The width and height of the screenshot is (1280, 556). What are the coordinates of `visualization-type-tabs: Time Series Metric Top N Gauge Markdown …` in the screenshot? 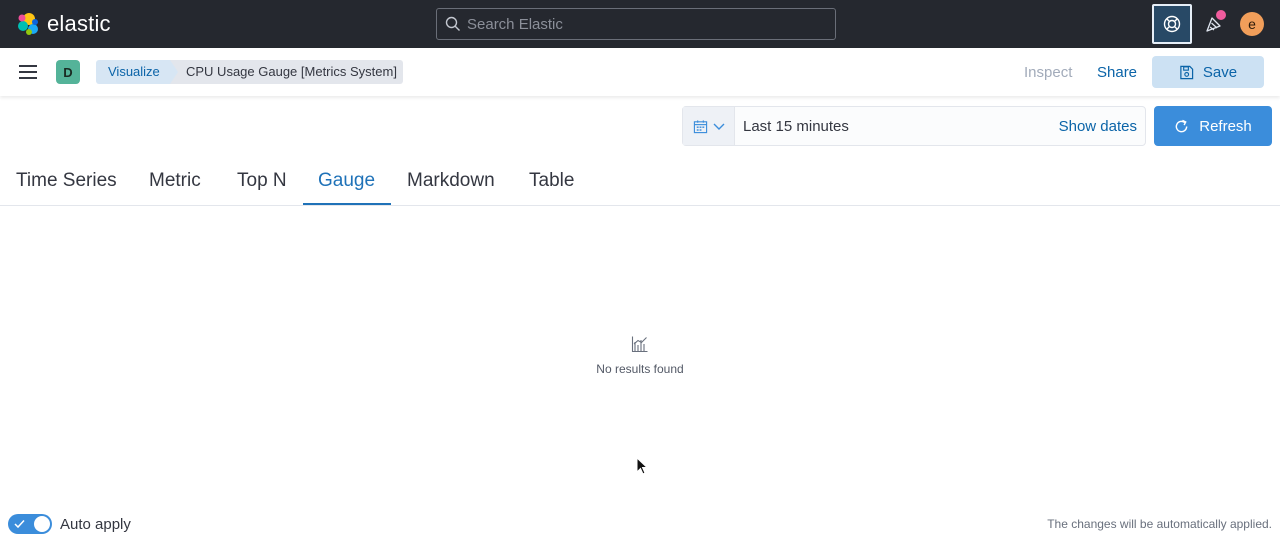 It's located at (640, 181).